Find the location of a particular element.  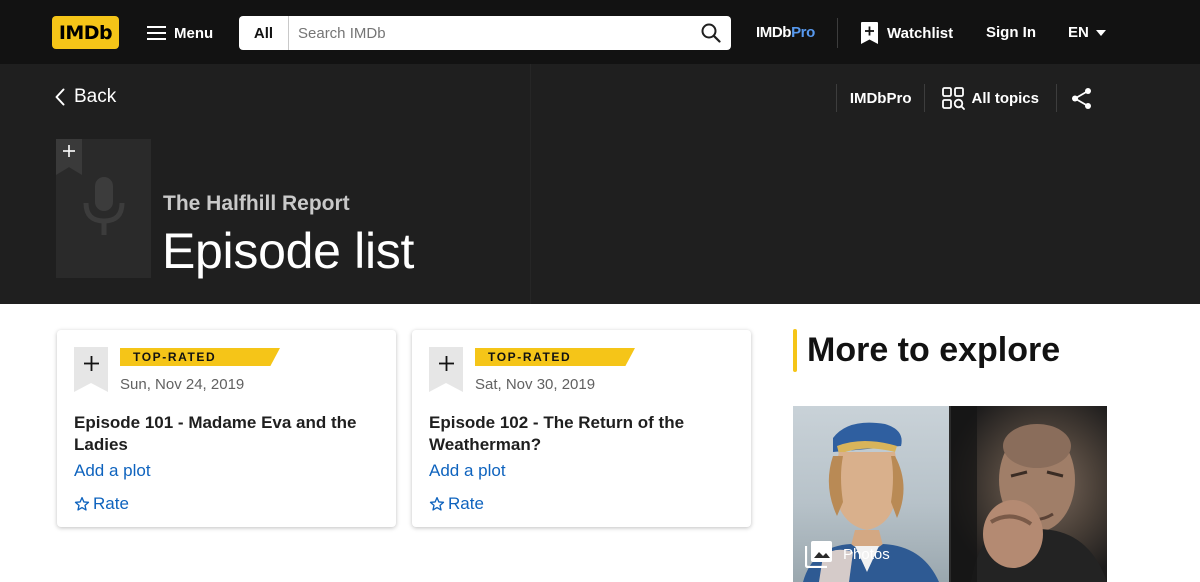

menu-label: Menu is located at coordinates (194, 33).